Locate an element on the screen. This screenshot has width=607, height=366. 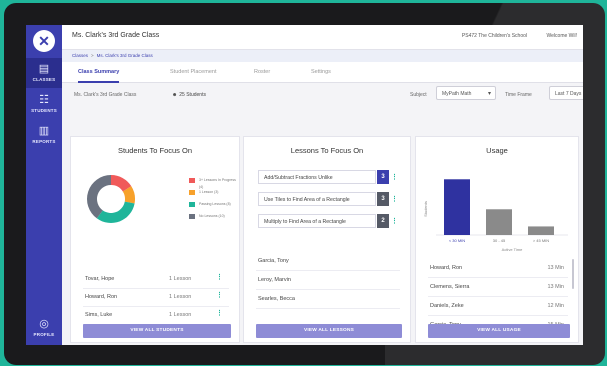
lesson-item: Use Tiles to Find Area of a Rectangle 3 ⋮ is located at coordinates (328, 199).